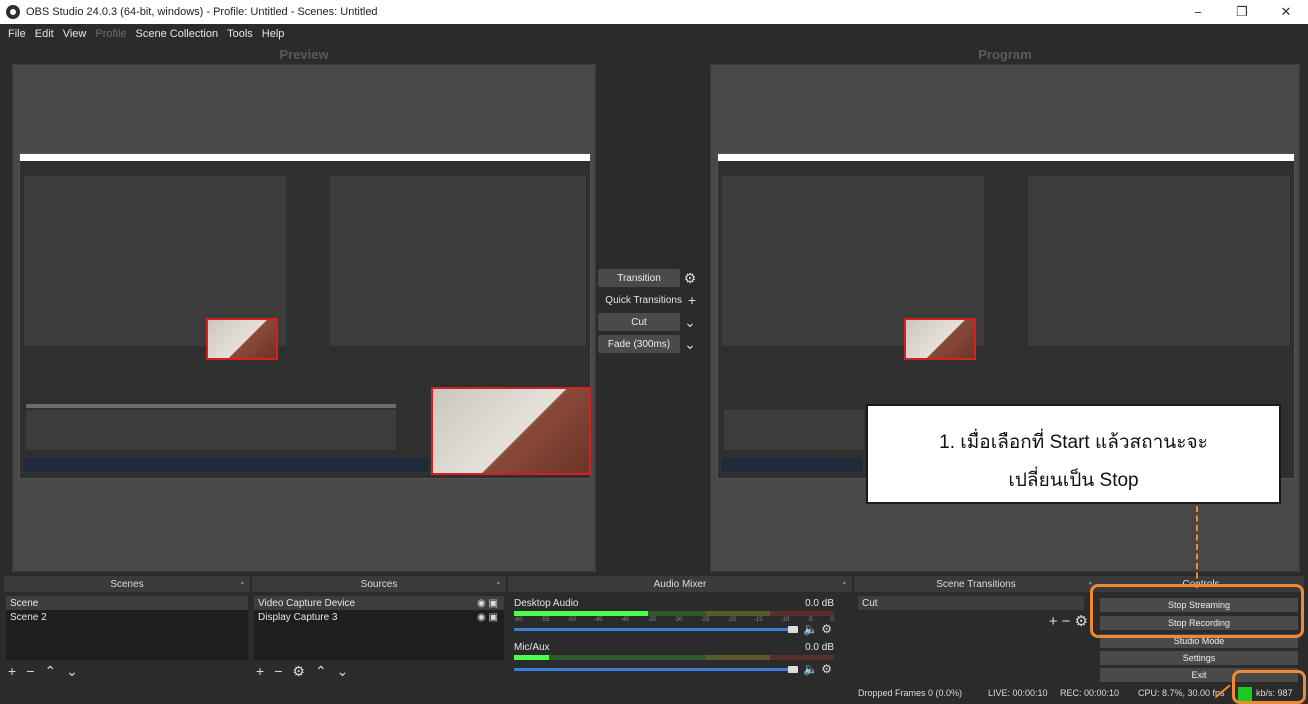  Describe the element at coordinates (643, 300) in the screenshot. I see `quick-transitions-label: Quick Transitions` at that location.